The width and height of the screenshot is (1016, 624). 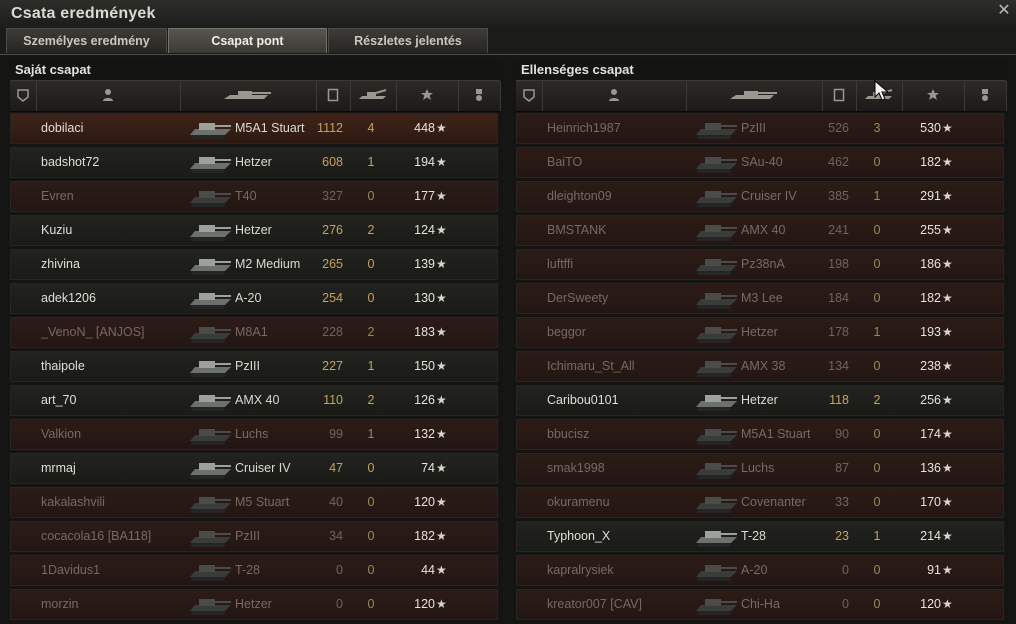 I want to click on player-row: morzin Hetzer 0 0 120 ★, so click(x=254, y=604).